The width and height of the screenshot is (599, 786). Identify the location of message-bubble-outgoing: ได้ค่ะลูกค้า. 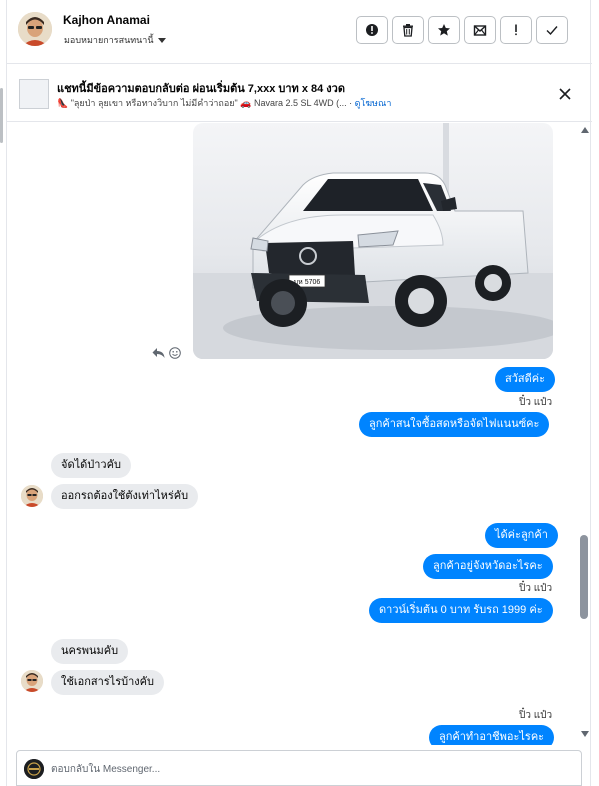
(521, 535).